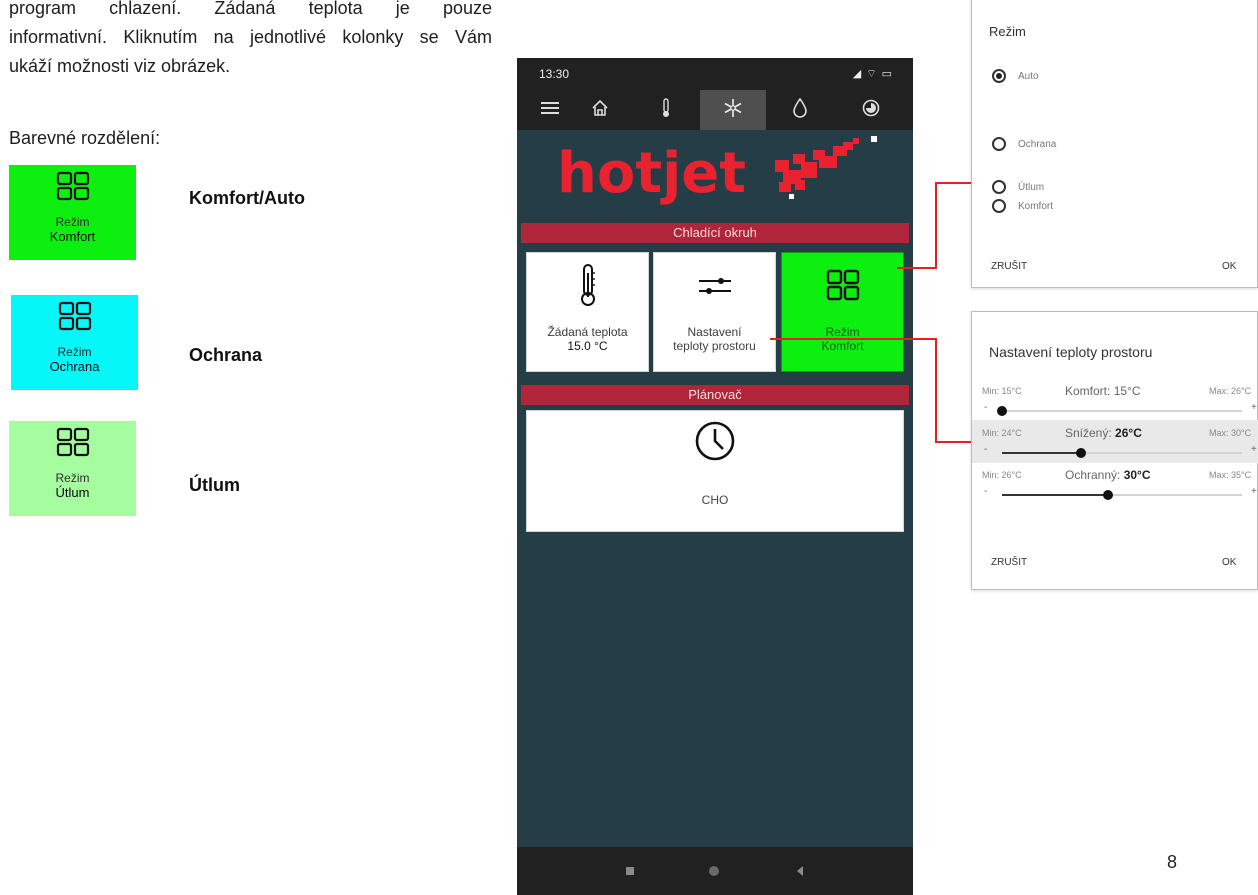 Image resolution: width=1258 pixels, height=895 pixels. What do you see at coordinates (1002, 391) in the screenshot?
I see `range-min: Min: 15°C` at bounding box center [1002, 391].